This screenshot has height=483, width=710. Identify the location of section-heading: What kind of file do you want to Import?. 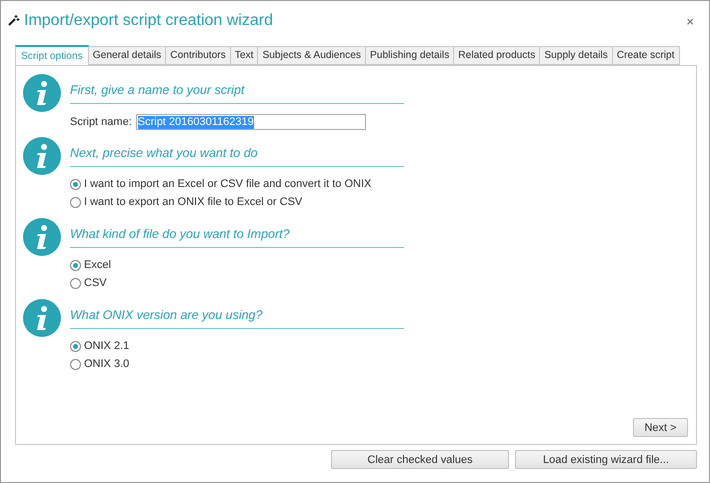
(237, 232).